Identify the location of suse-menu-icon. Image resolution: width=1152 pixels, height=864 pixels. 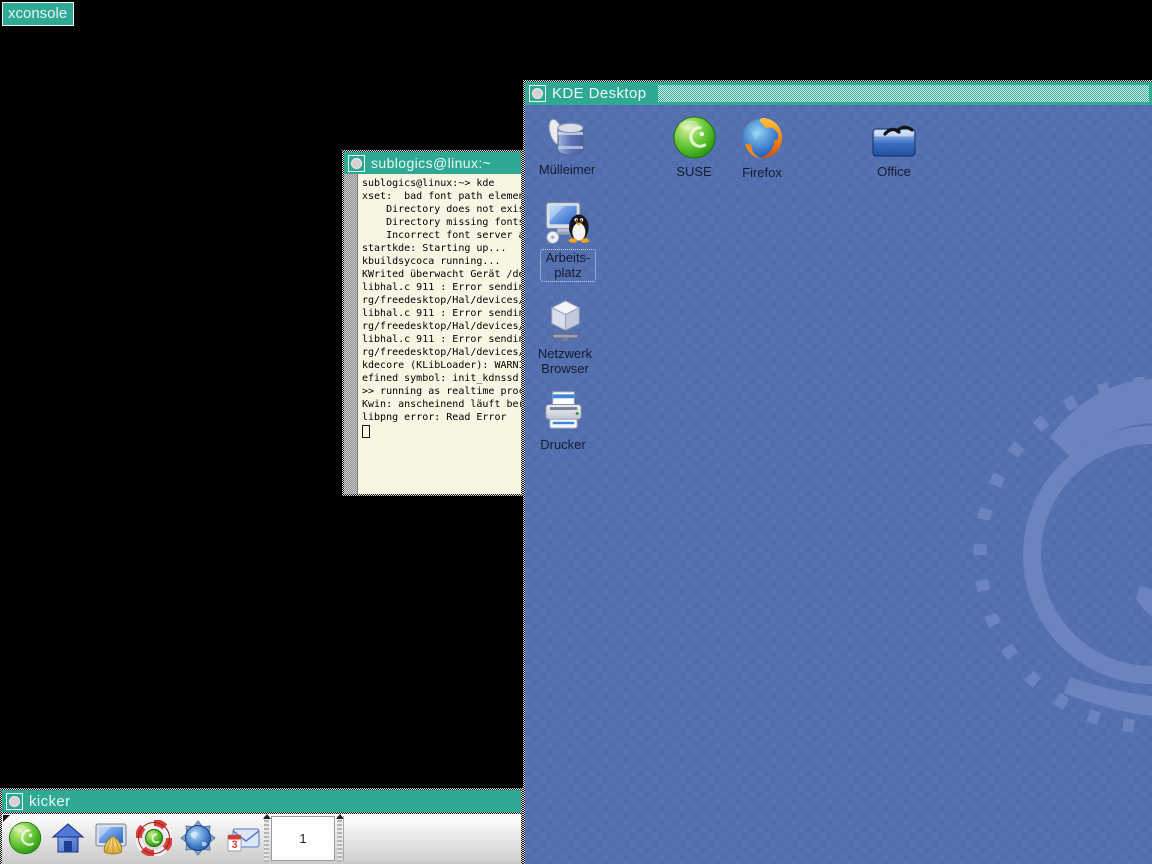
(25, 838).